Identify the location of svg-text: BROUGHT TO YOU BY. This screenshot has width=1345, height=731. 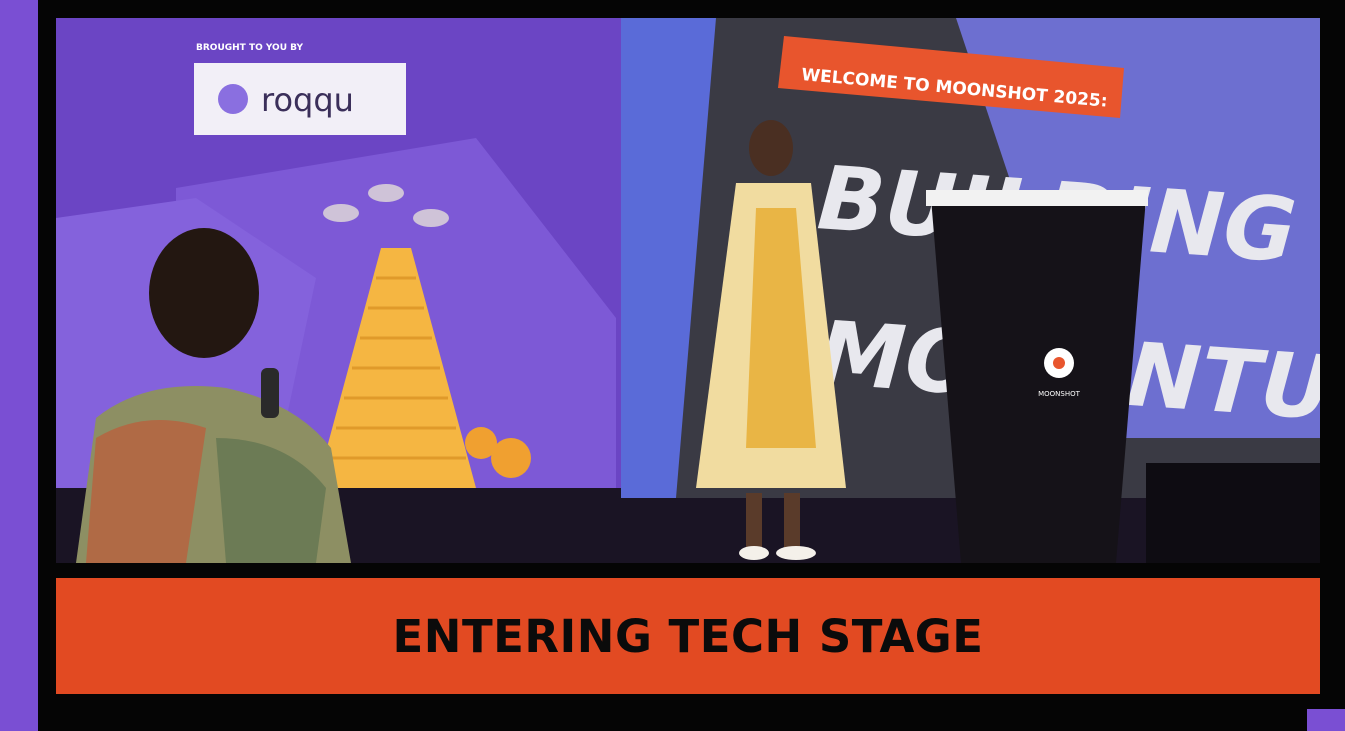
(250, 48).